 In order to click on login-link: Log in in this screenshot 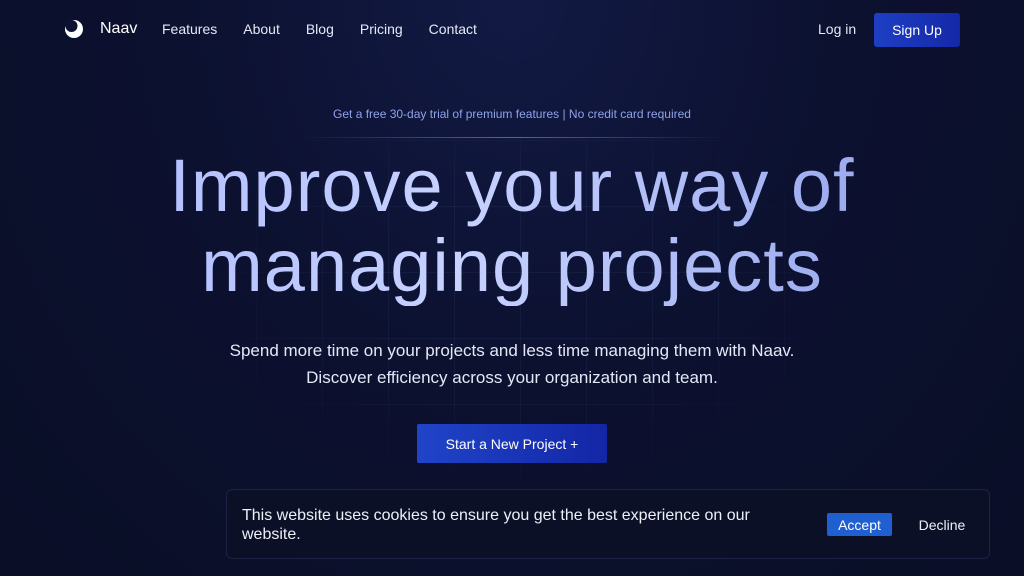, I will do `click(837, 29)`.